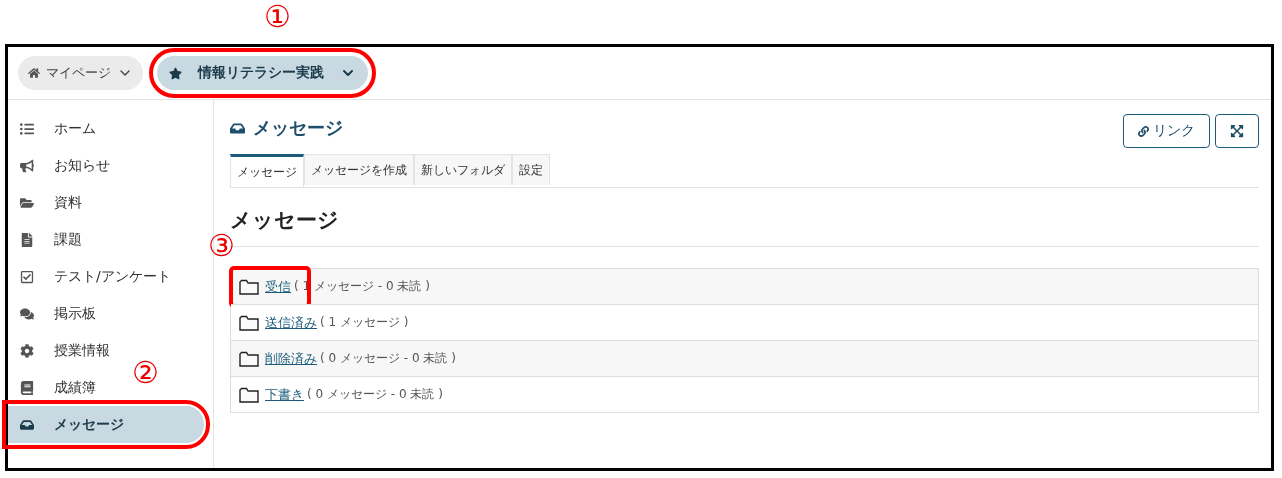 The height and width of the screenshot is (478, 1282). Describe the element at coordinates (531, 169) in the screenshot. I see `tab: 設定` at that location.